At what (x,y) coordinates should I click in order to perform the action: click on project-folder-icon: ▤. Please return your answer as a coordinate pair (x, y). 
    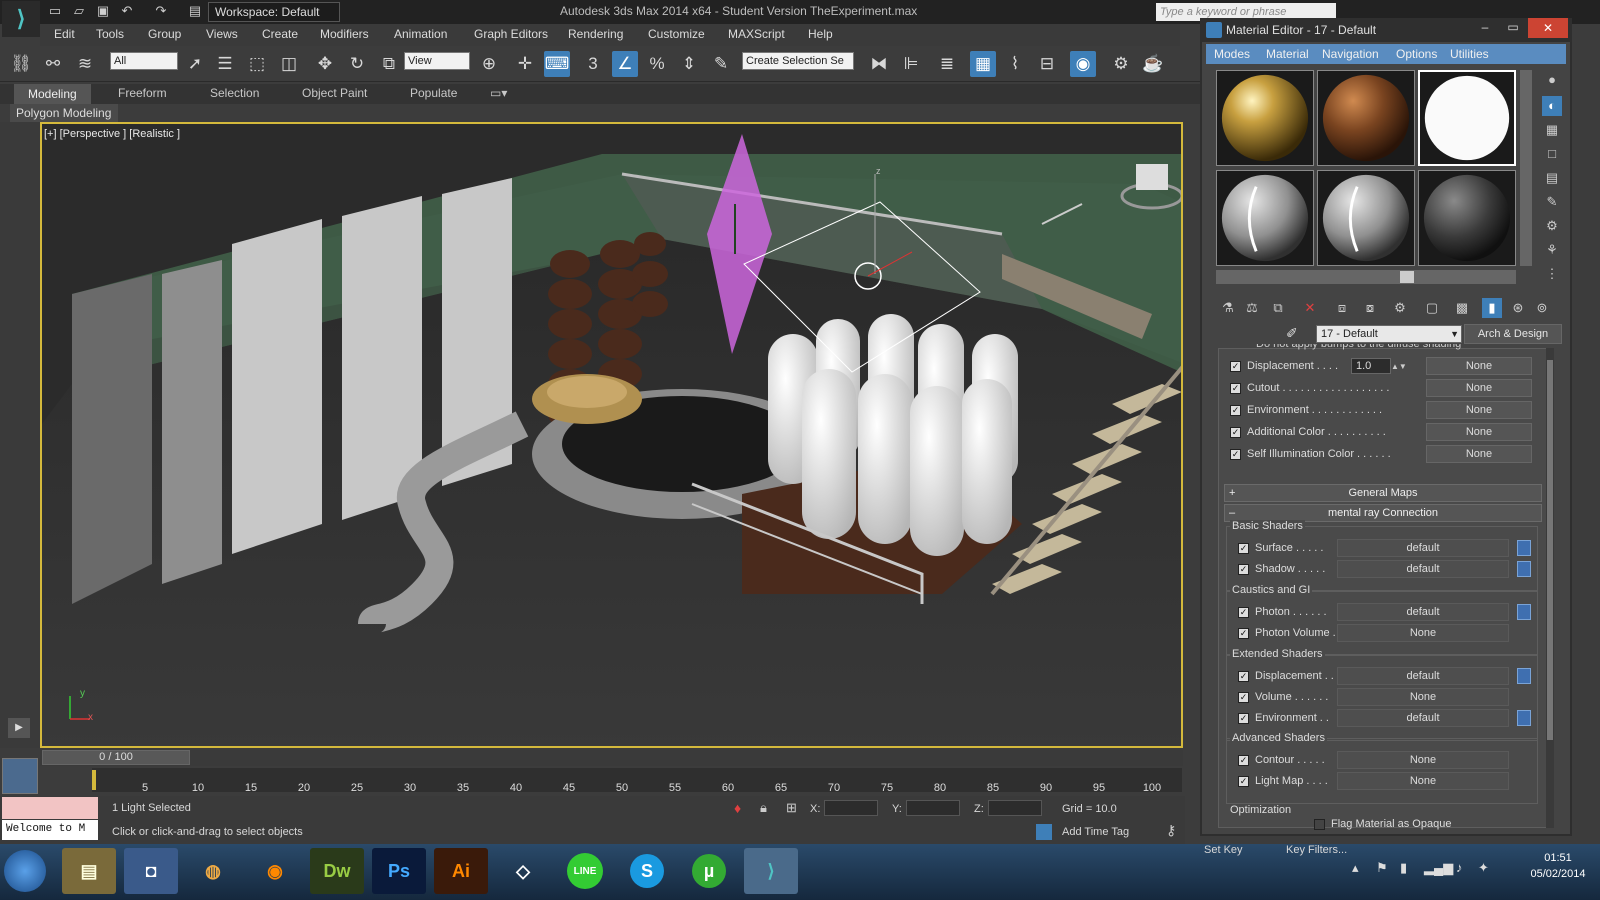
    Looking at the image, I should click on (195, 11).